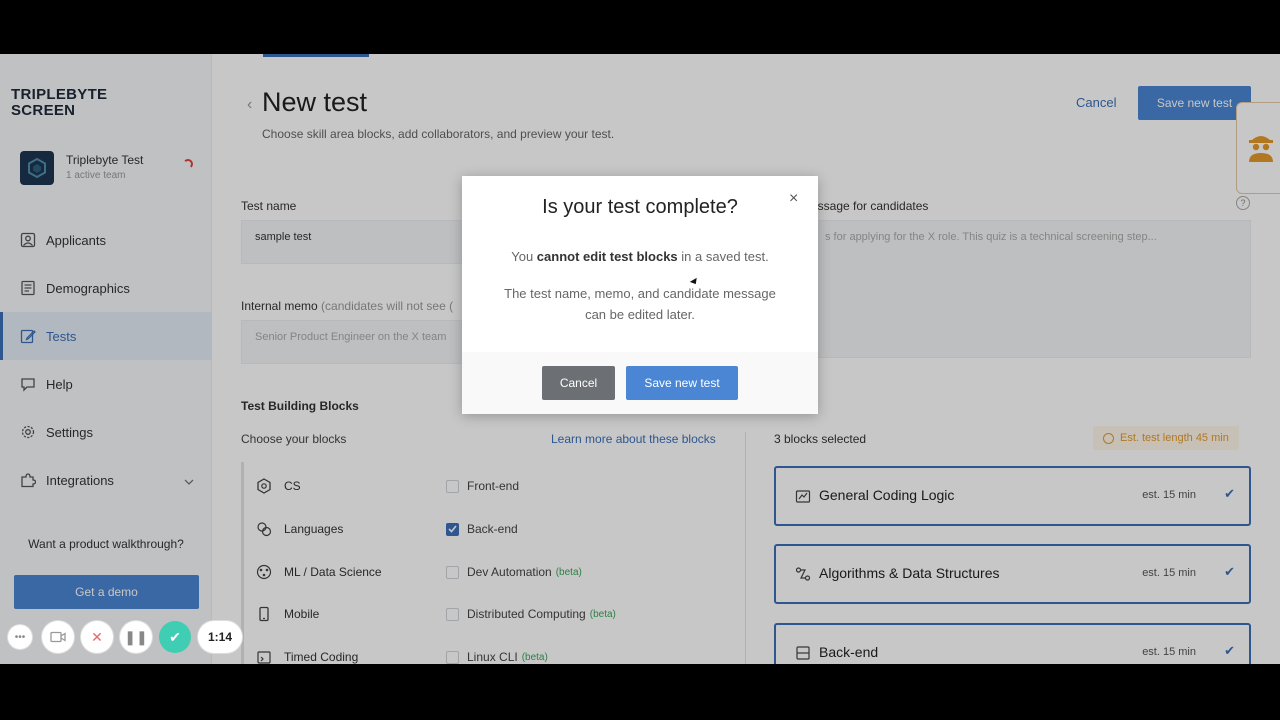 The height and width of the screenshot is (720, 1280). Describe the element at coordinates (97, 637) in the screenshot. I see `discard-recording-icon: ✕` at that location.